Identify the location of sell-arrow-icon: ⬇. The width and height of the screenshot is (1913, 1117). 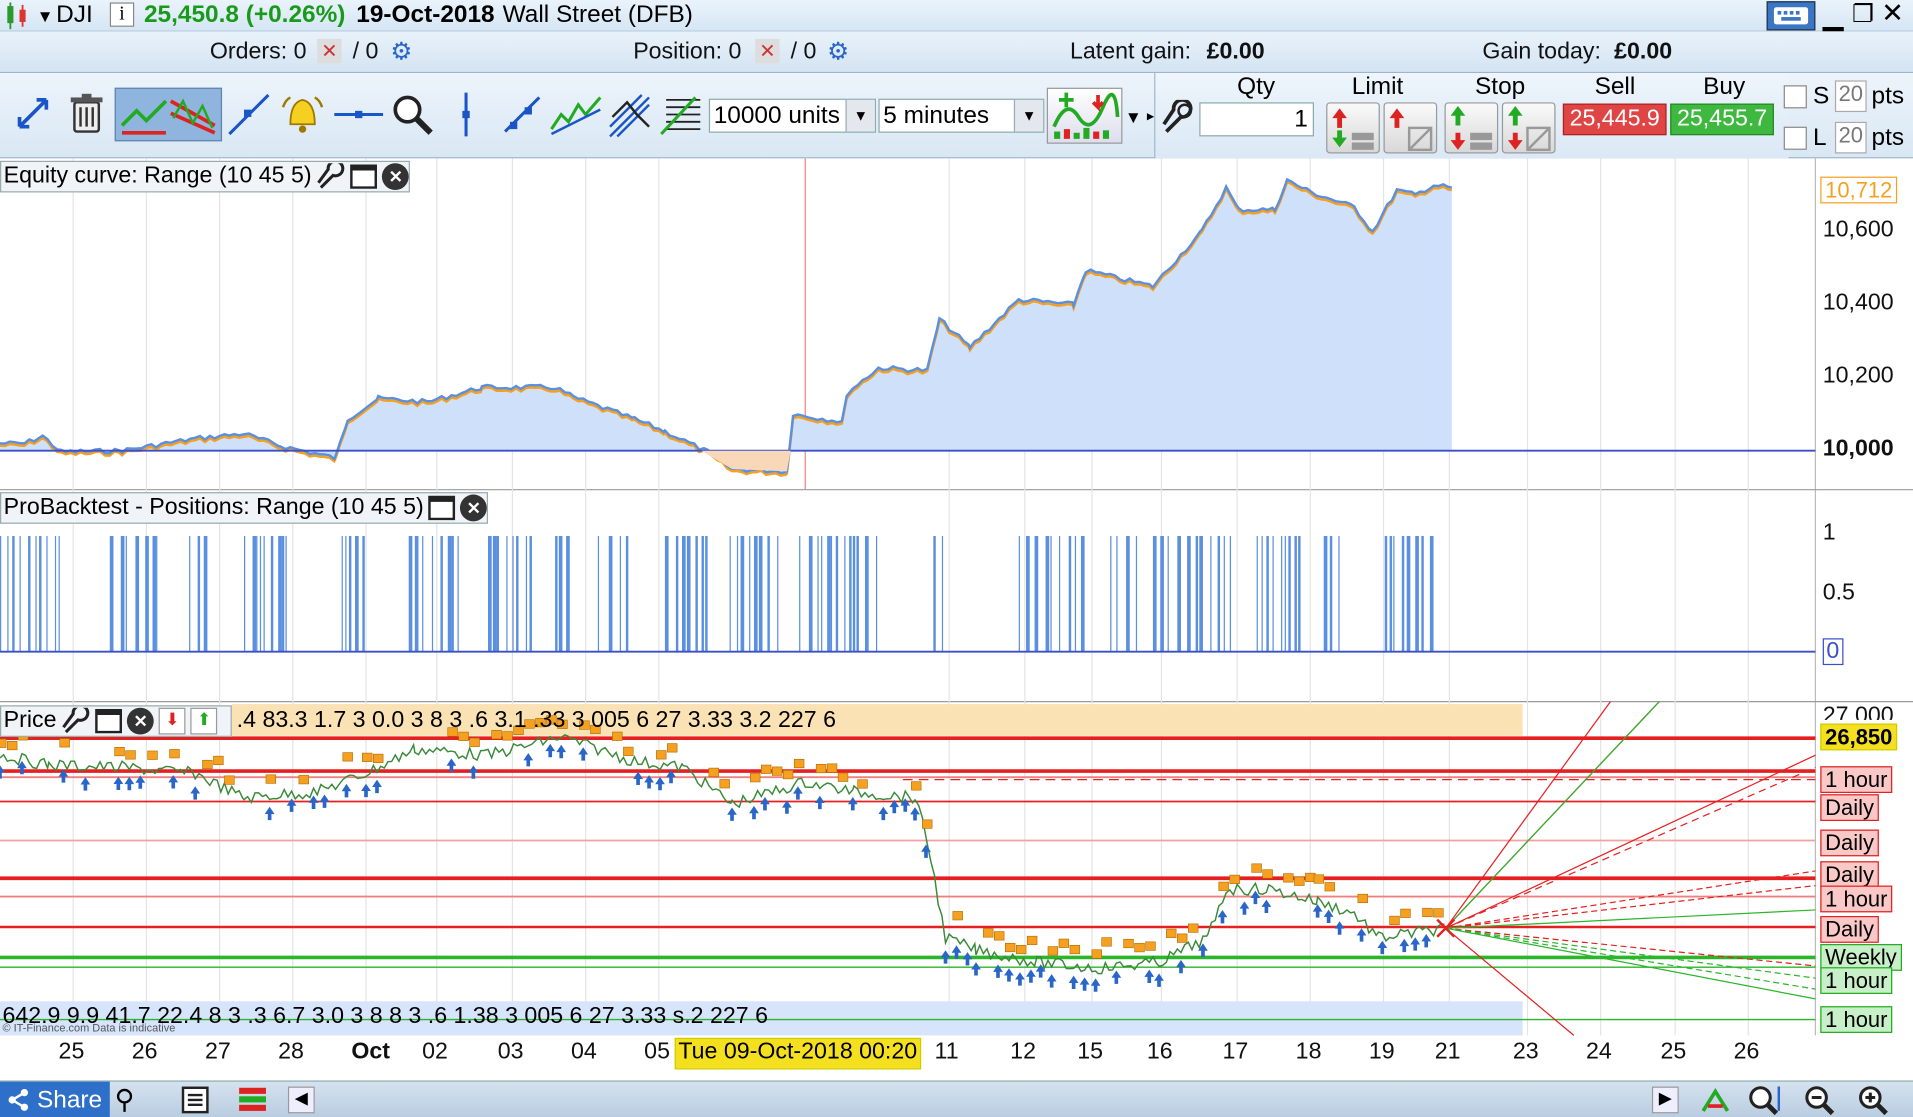
(172, 721).